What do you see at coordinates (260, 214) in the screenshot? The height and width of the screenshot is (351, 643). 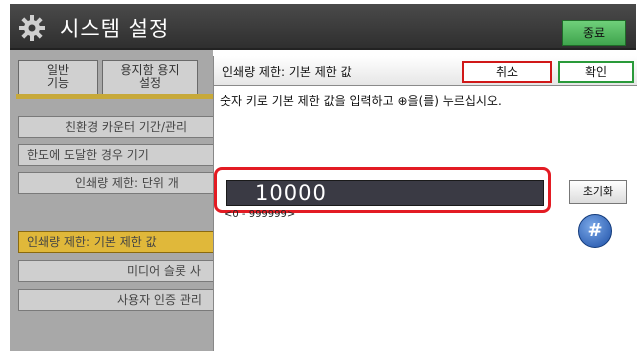 I see `value-range-label: <0 - 999999>` at bounding box center [260, 214].